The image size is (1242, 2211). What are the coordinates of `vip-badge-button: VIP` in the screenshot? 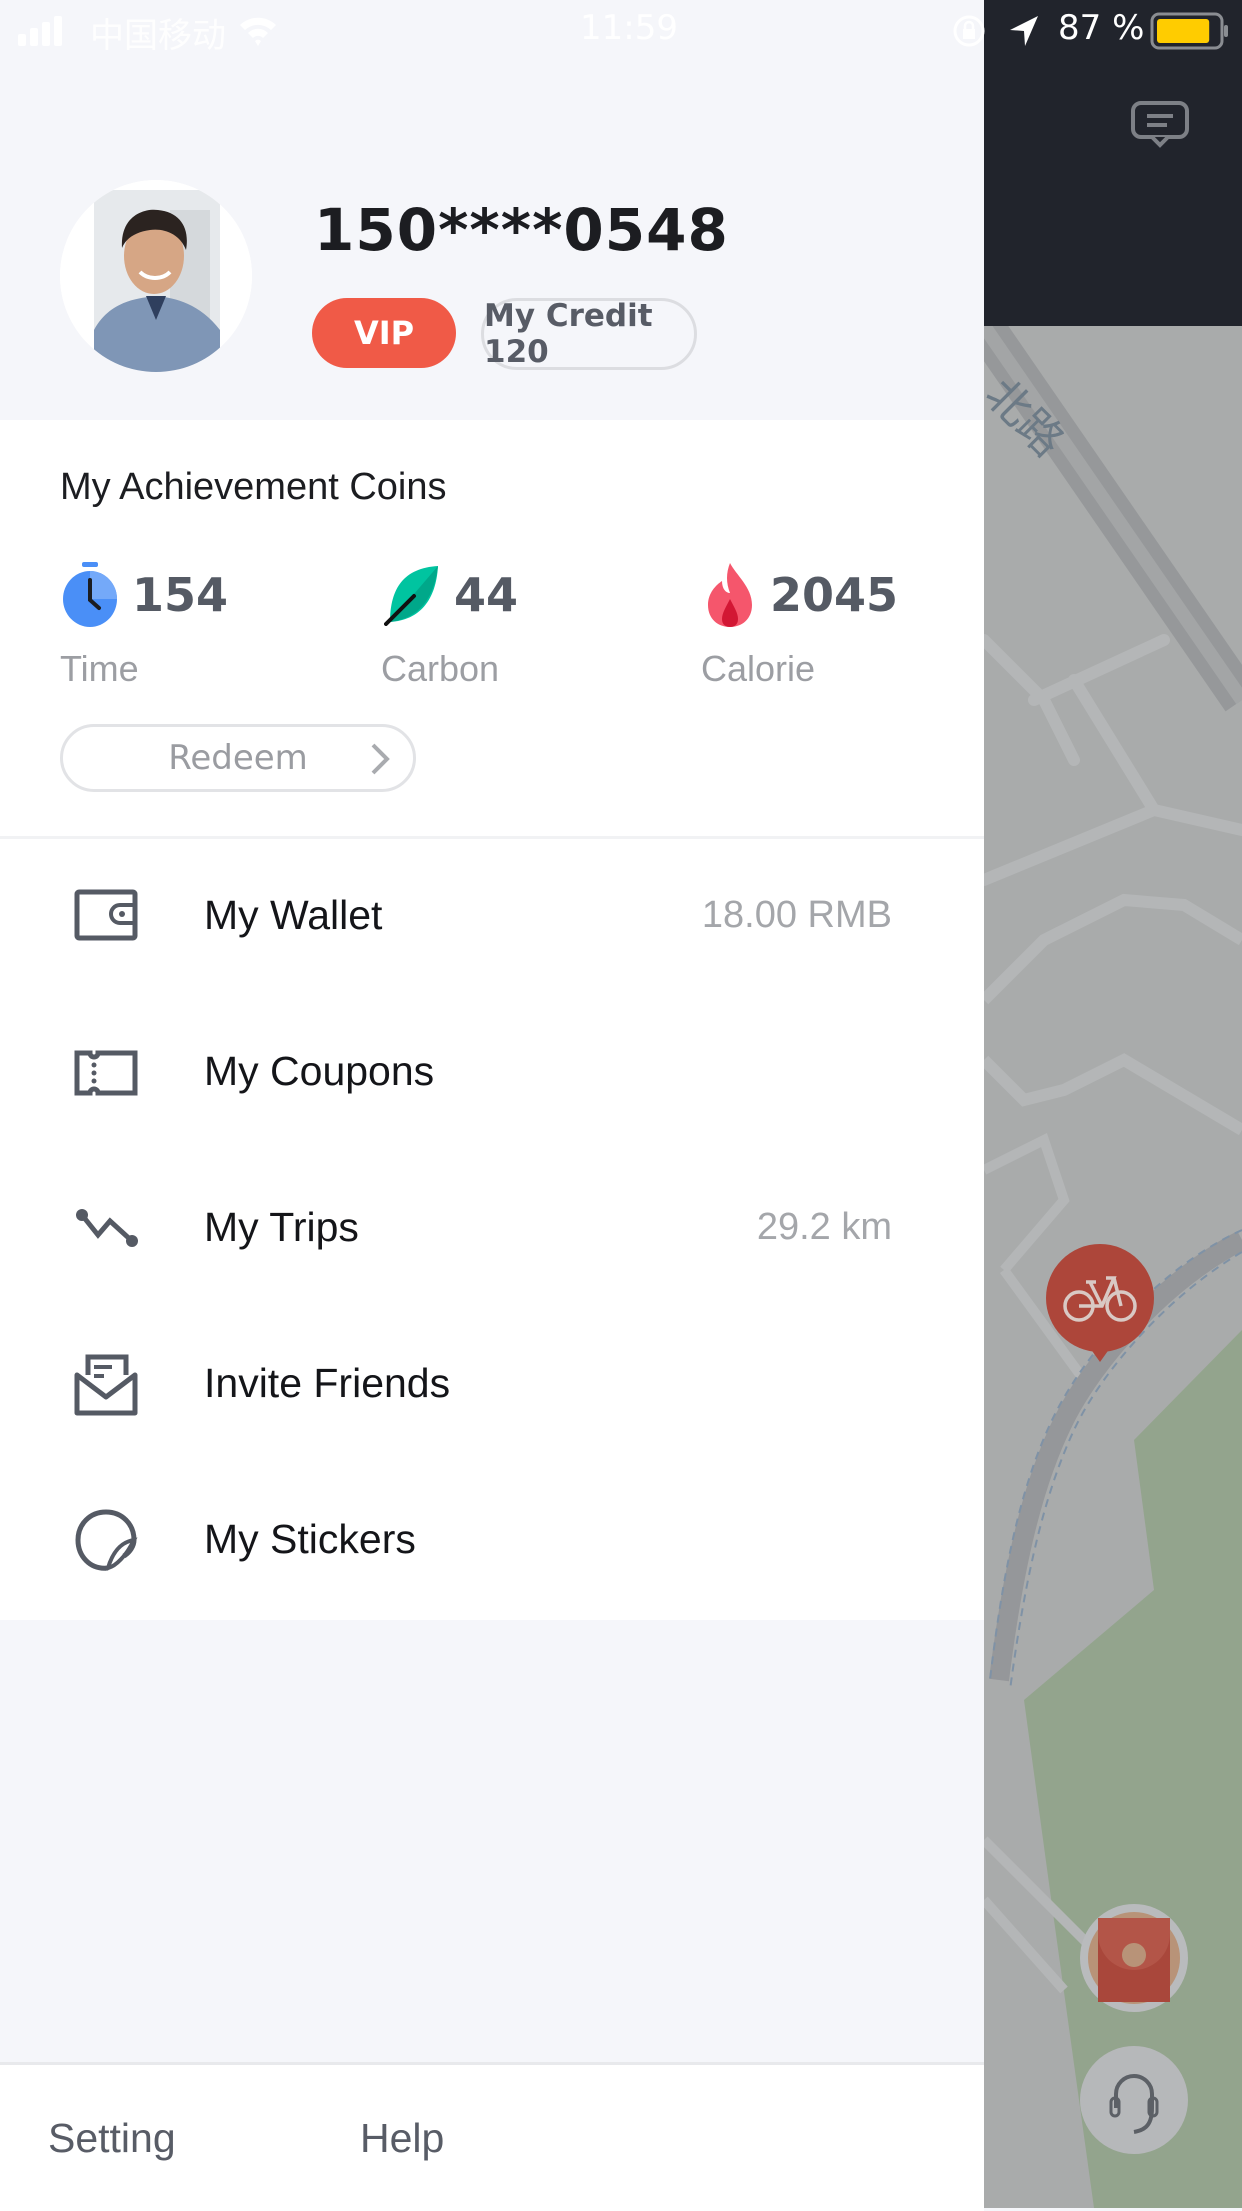 It's located at (384, 333).